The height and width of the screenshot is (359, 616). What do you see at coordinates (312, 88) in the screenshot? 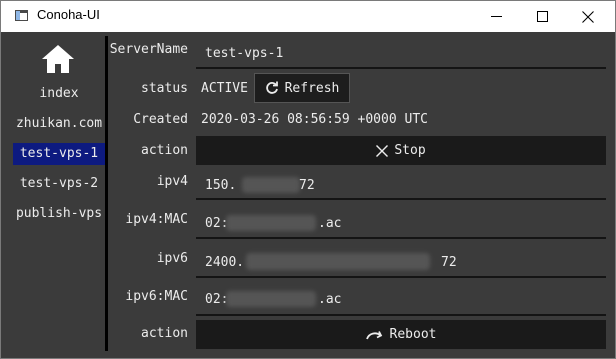
I see `refresh-label: Refresh` at bounding box center [312, 88].